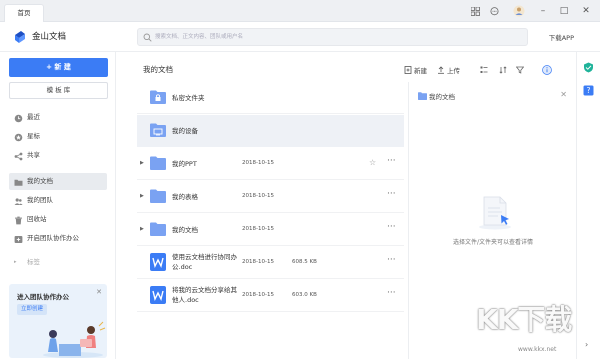 The height and width of the screenshot is (359, 600). What do you see at coordinates (420, 71) in the screenshot?
I see `new-file-label: 新建` at bounding box center [420, 71].